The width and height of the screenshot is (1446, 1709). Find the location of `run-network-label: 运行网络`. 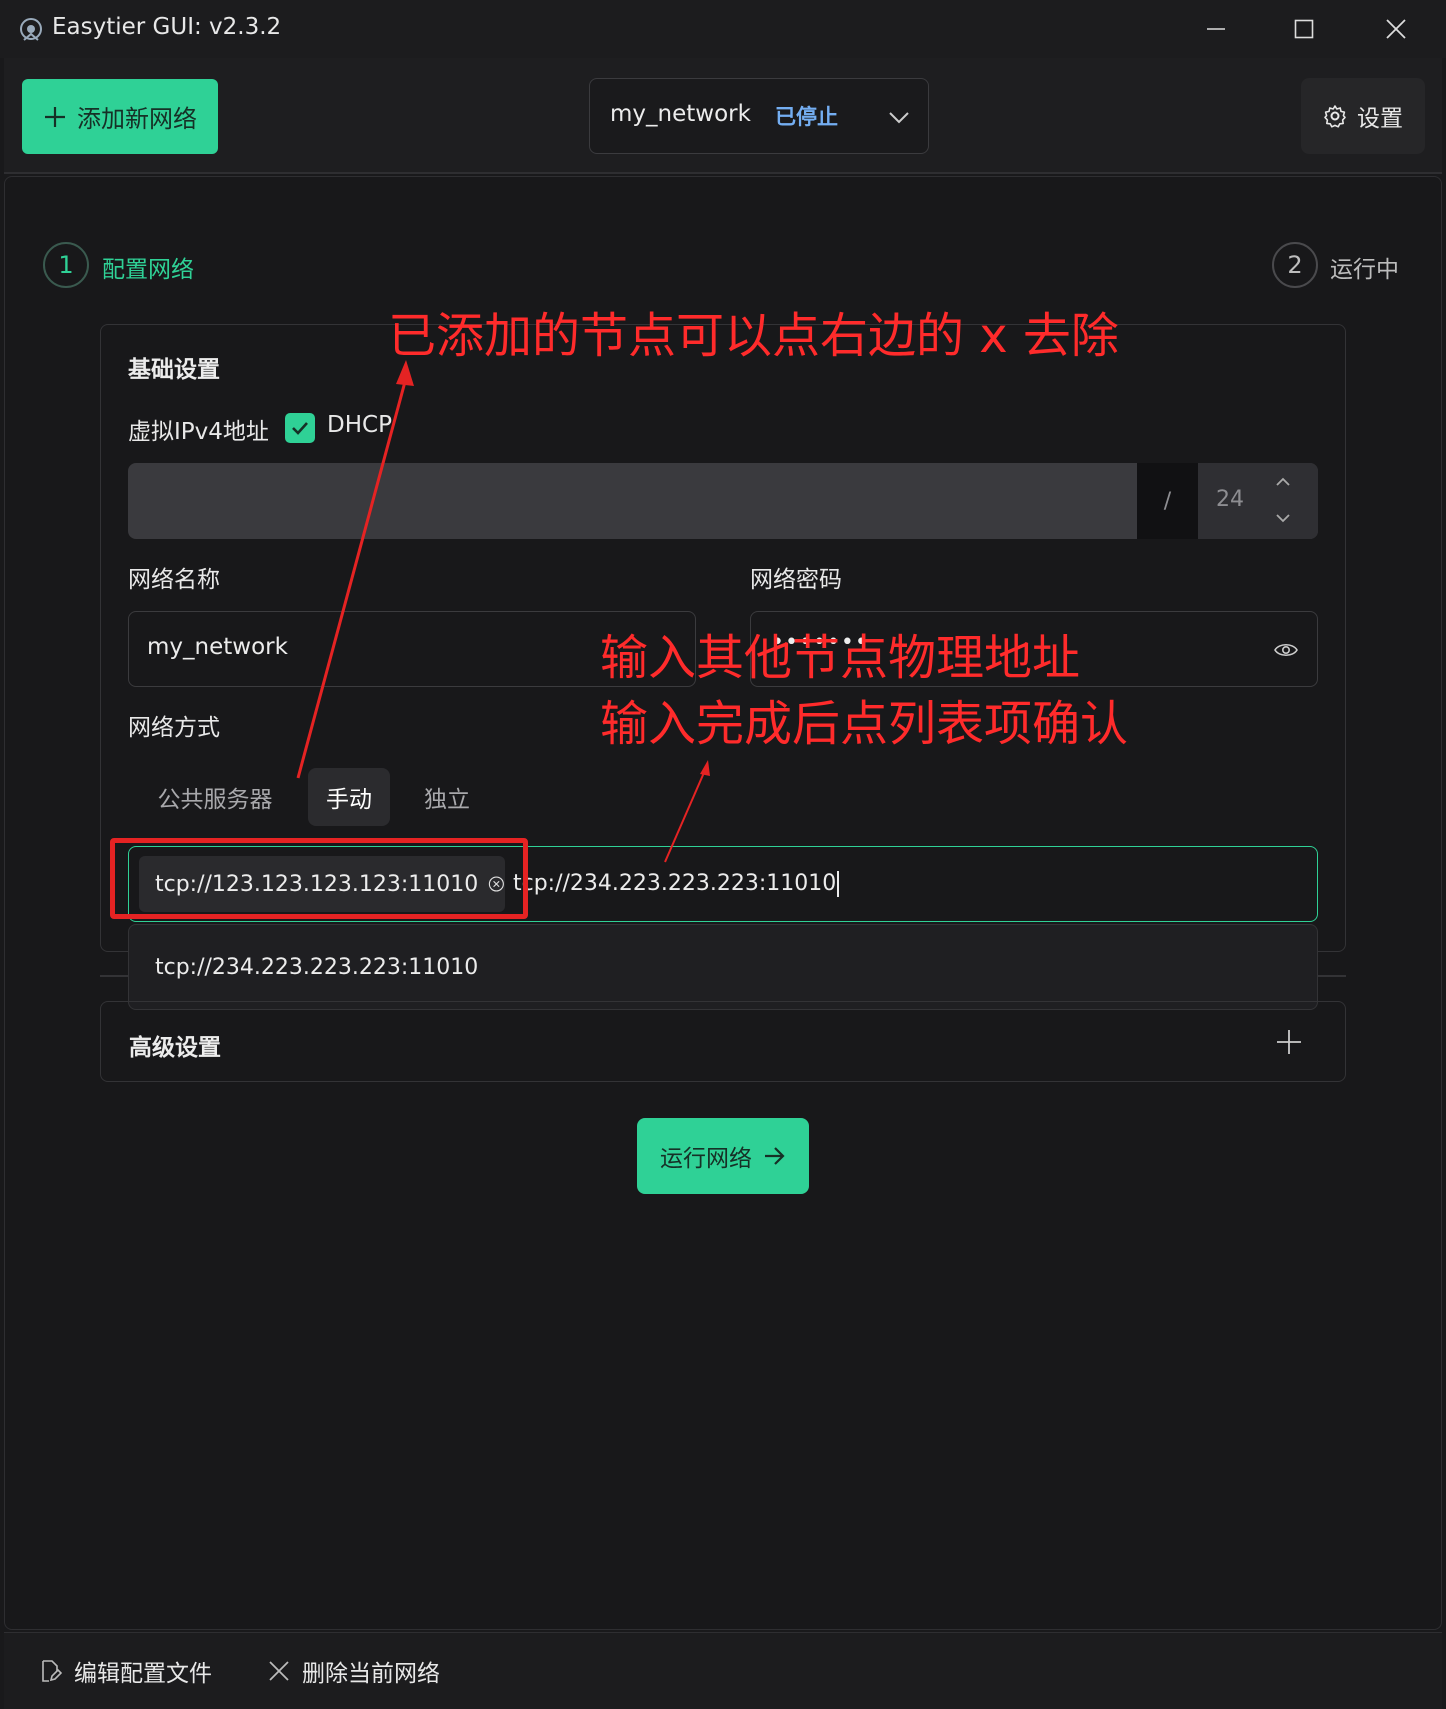

run-network-label: 运行网络 is located at coordinates (706, 1159).